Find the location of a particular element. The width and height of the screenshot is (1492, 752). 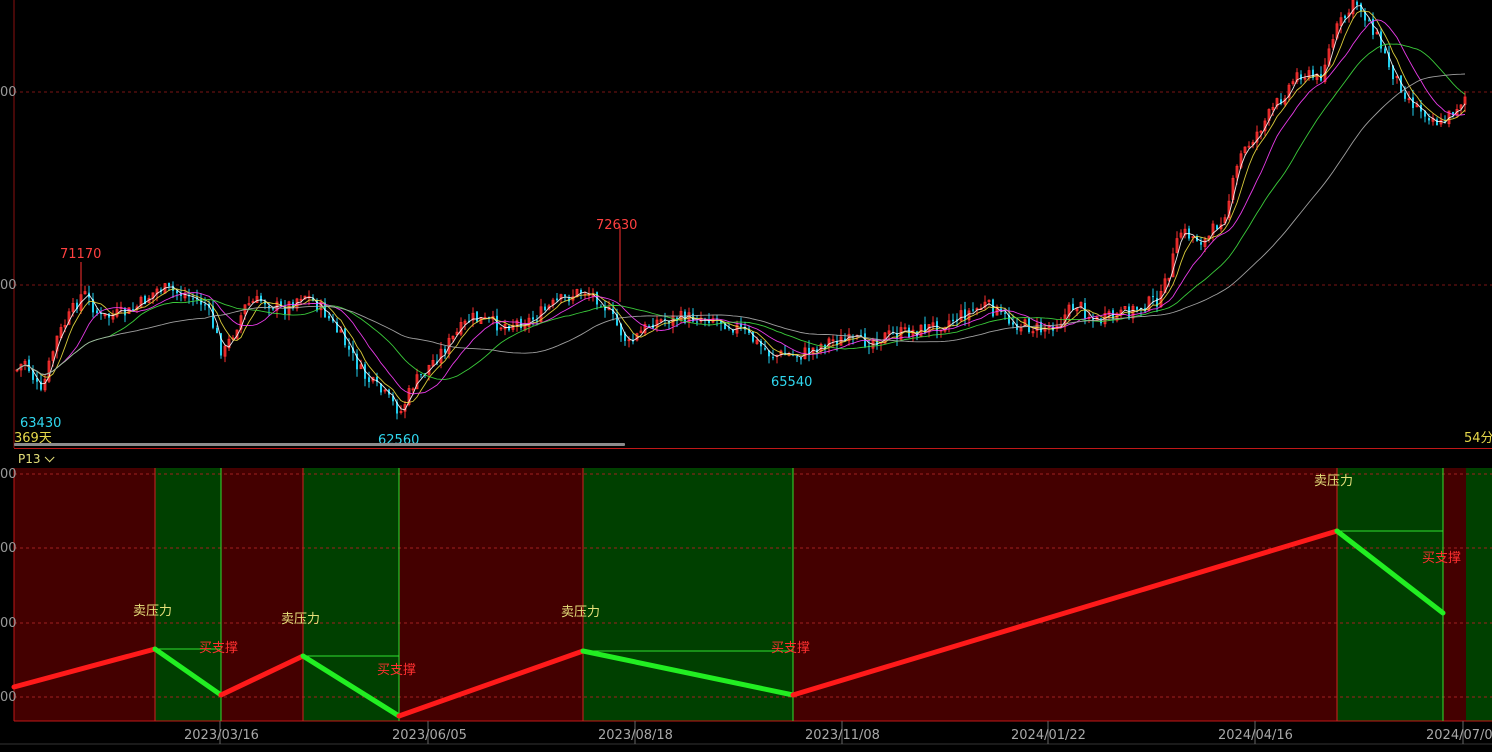

date-label: 2023/06/05 is located at coordinates (429, 735).